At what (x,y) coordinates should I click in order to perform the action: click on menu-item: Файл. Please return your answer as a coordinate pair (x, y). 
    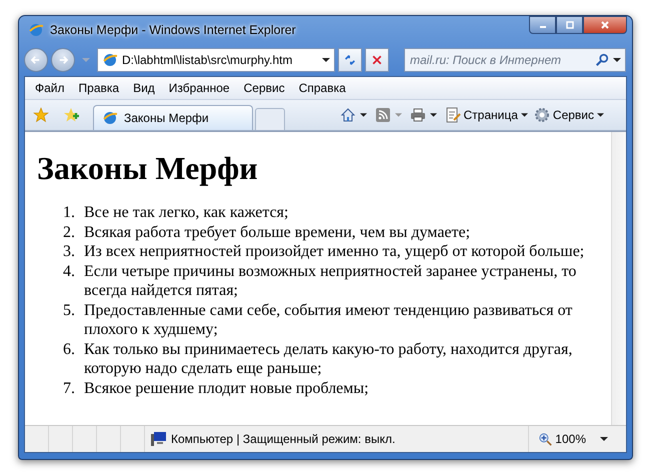
    Looking at the image, I should click on (50, 88).